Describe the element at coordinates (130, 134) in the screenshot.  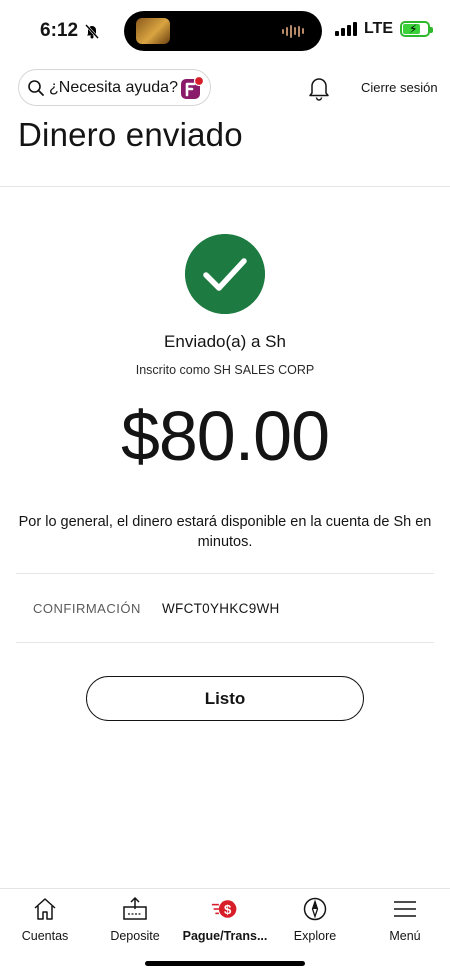
I see `page-title: Dinero enviado` at that location.